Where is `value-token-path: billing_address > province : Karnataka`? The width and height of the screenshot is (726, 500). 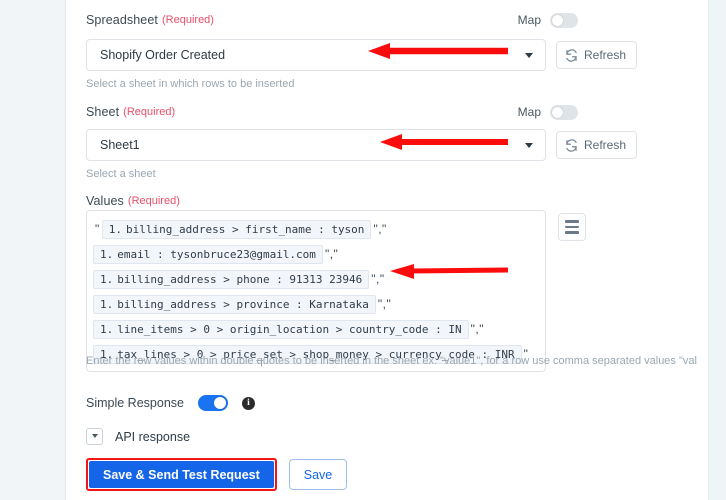 value-token-path: billing_address > province : Karnataka is located at coordinates (243, 304).